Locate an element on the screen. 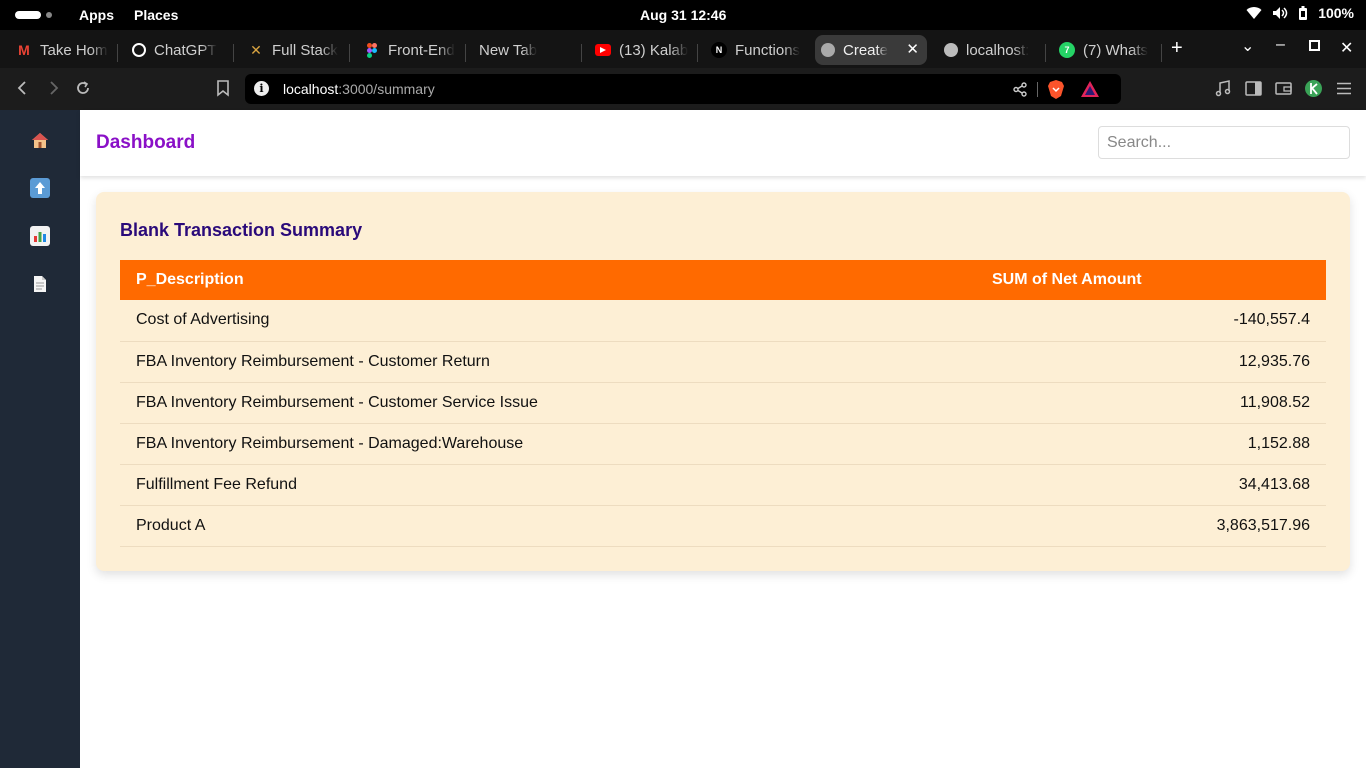 Image resolution: width=1366 pixels, height=768 pixels. clock: Aug 31 12:46 is located at coordinates (683, 15).